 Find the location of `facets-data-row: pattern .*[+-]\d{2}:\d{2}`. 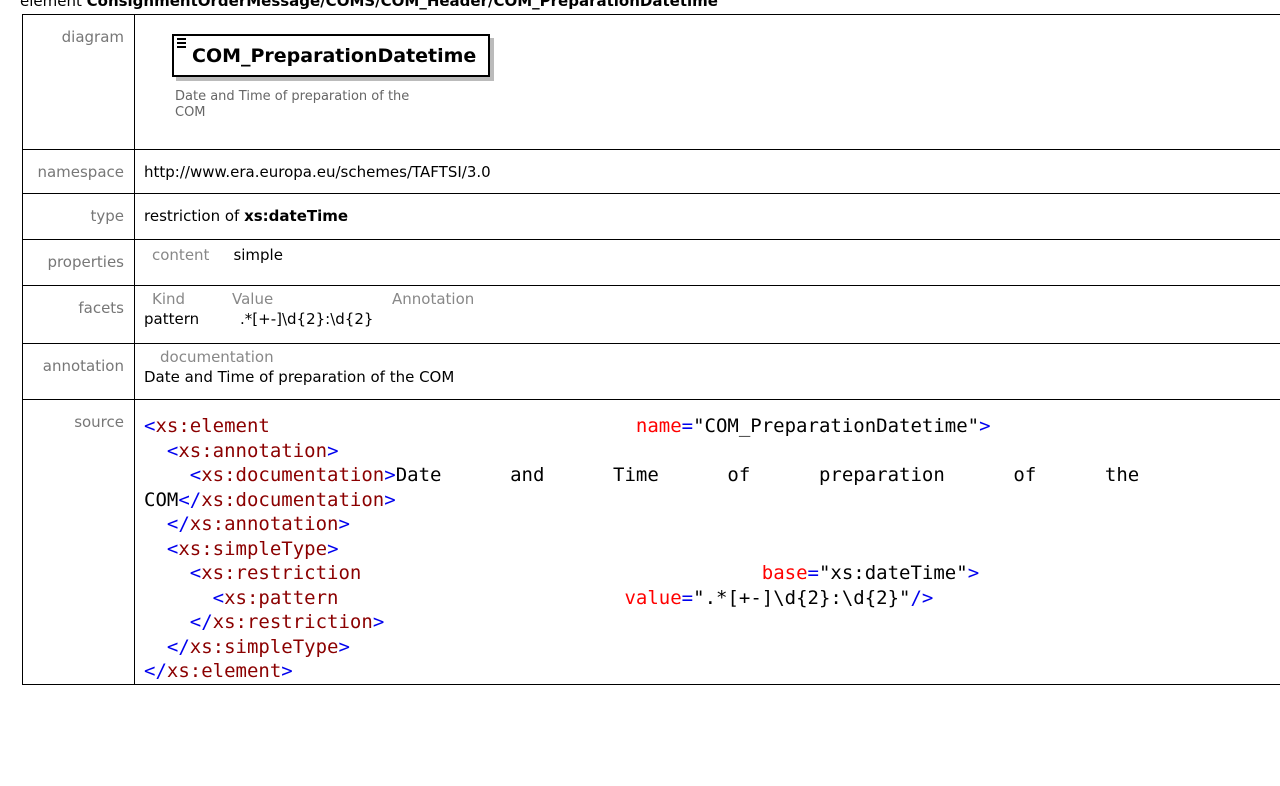

facets-data-row: pattern .*[+-]\d{2}:\d{2} is located at coordinates (712, 318).